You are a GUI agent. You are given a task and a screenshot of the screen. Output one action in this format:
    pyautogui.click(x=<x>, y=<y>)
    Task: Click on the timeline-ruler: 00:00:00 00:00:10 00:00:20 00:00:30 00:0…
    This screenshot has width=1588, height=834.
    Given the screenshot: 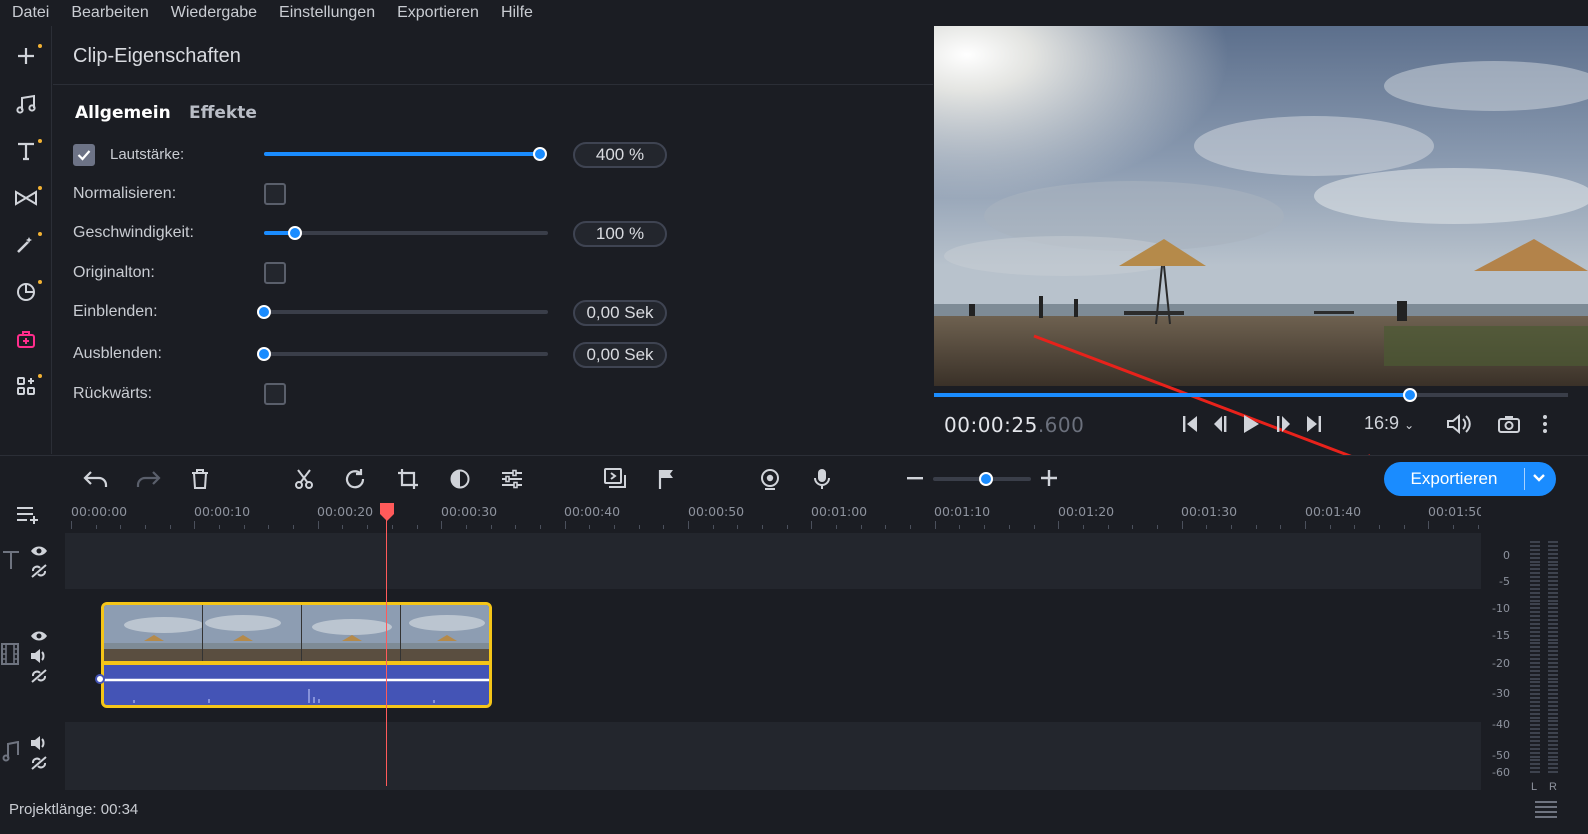 What is the action you would take?
    pyautogui.click(x=773, y=516)
    